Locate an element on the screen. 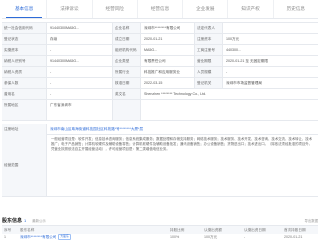 The height and width of the screenshot is (241, 320). tab-basic-info: 基本信息 is located at coordinates (24, 9).